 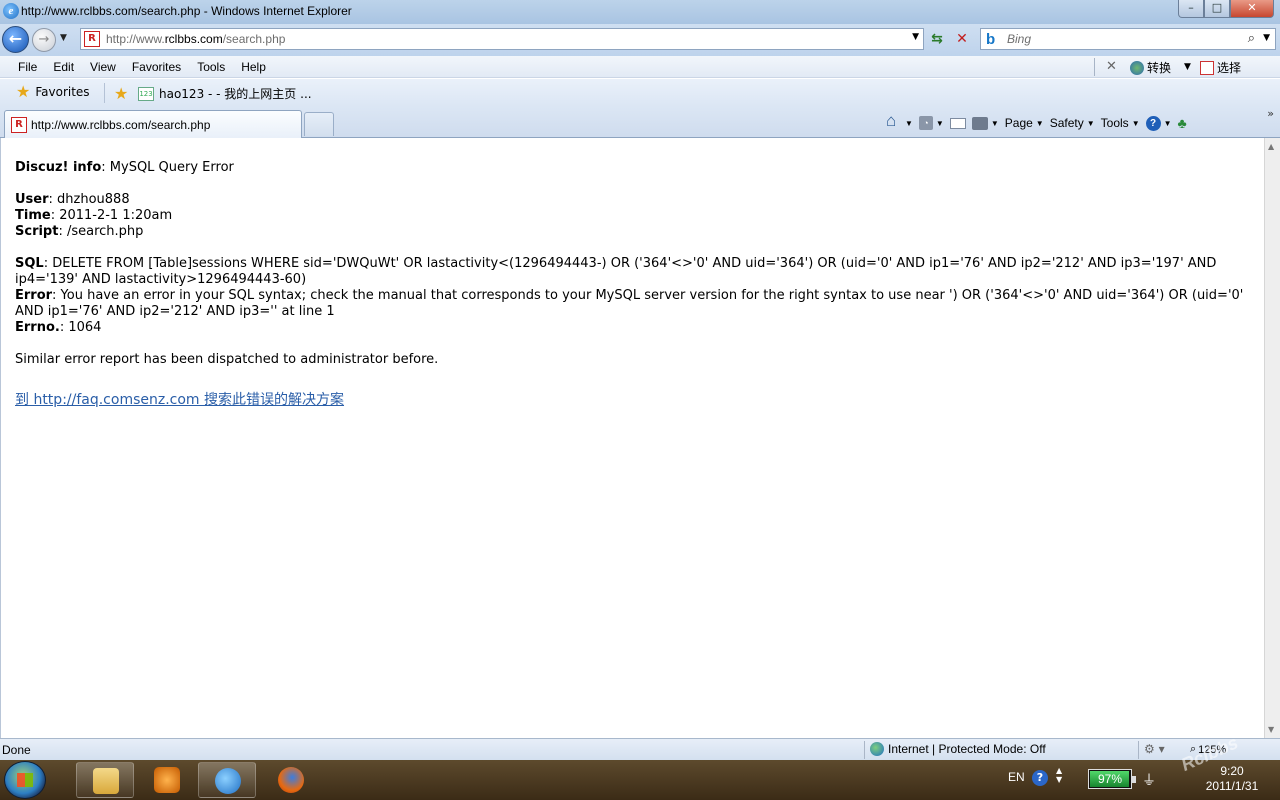 I want to click on feeds-dropdown-icon: ▼, so click(x=940, y=123).